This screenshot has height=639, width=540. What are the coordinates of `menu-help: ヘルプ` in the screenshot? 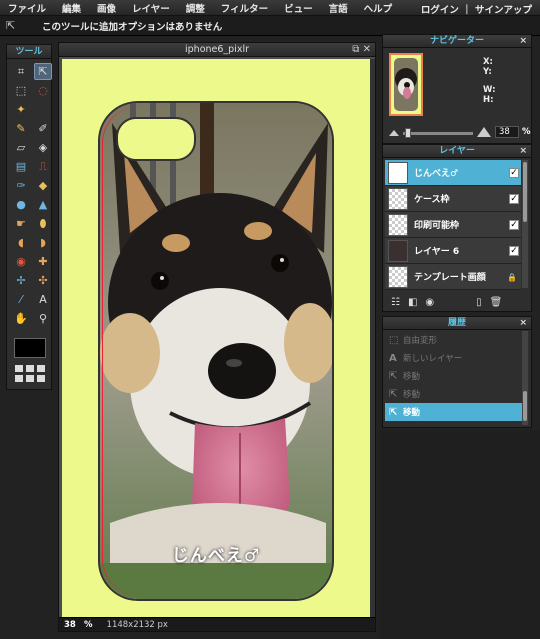 It's located at (378, 8).